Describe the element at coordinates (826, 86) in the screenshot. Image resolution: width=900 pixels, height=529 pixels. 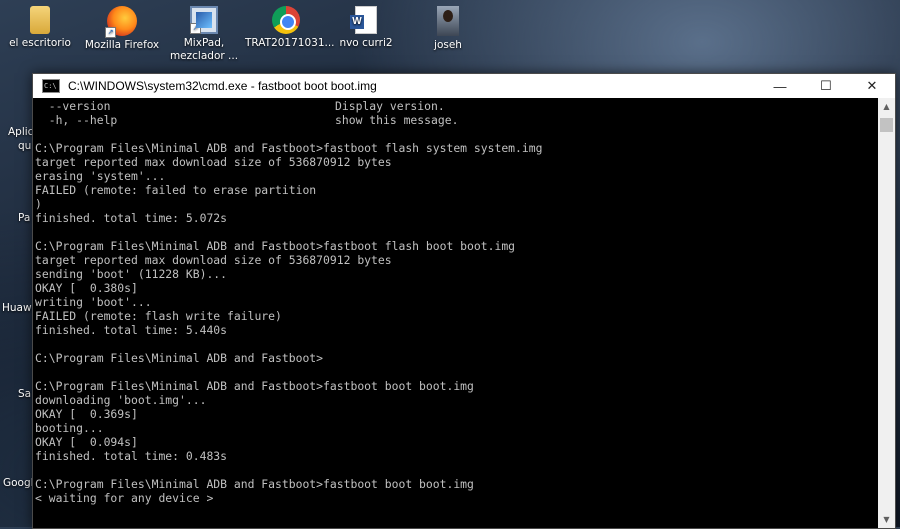
I see `maximize-button: ☐` at that location.